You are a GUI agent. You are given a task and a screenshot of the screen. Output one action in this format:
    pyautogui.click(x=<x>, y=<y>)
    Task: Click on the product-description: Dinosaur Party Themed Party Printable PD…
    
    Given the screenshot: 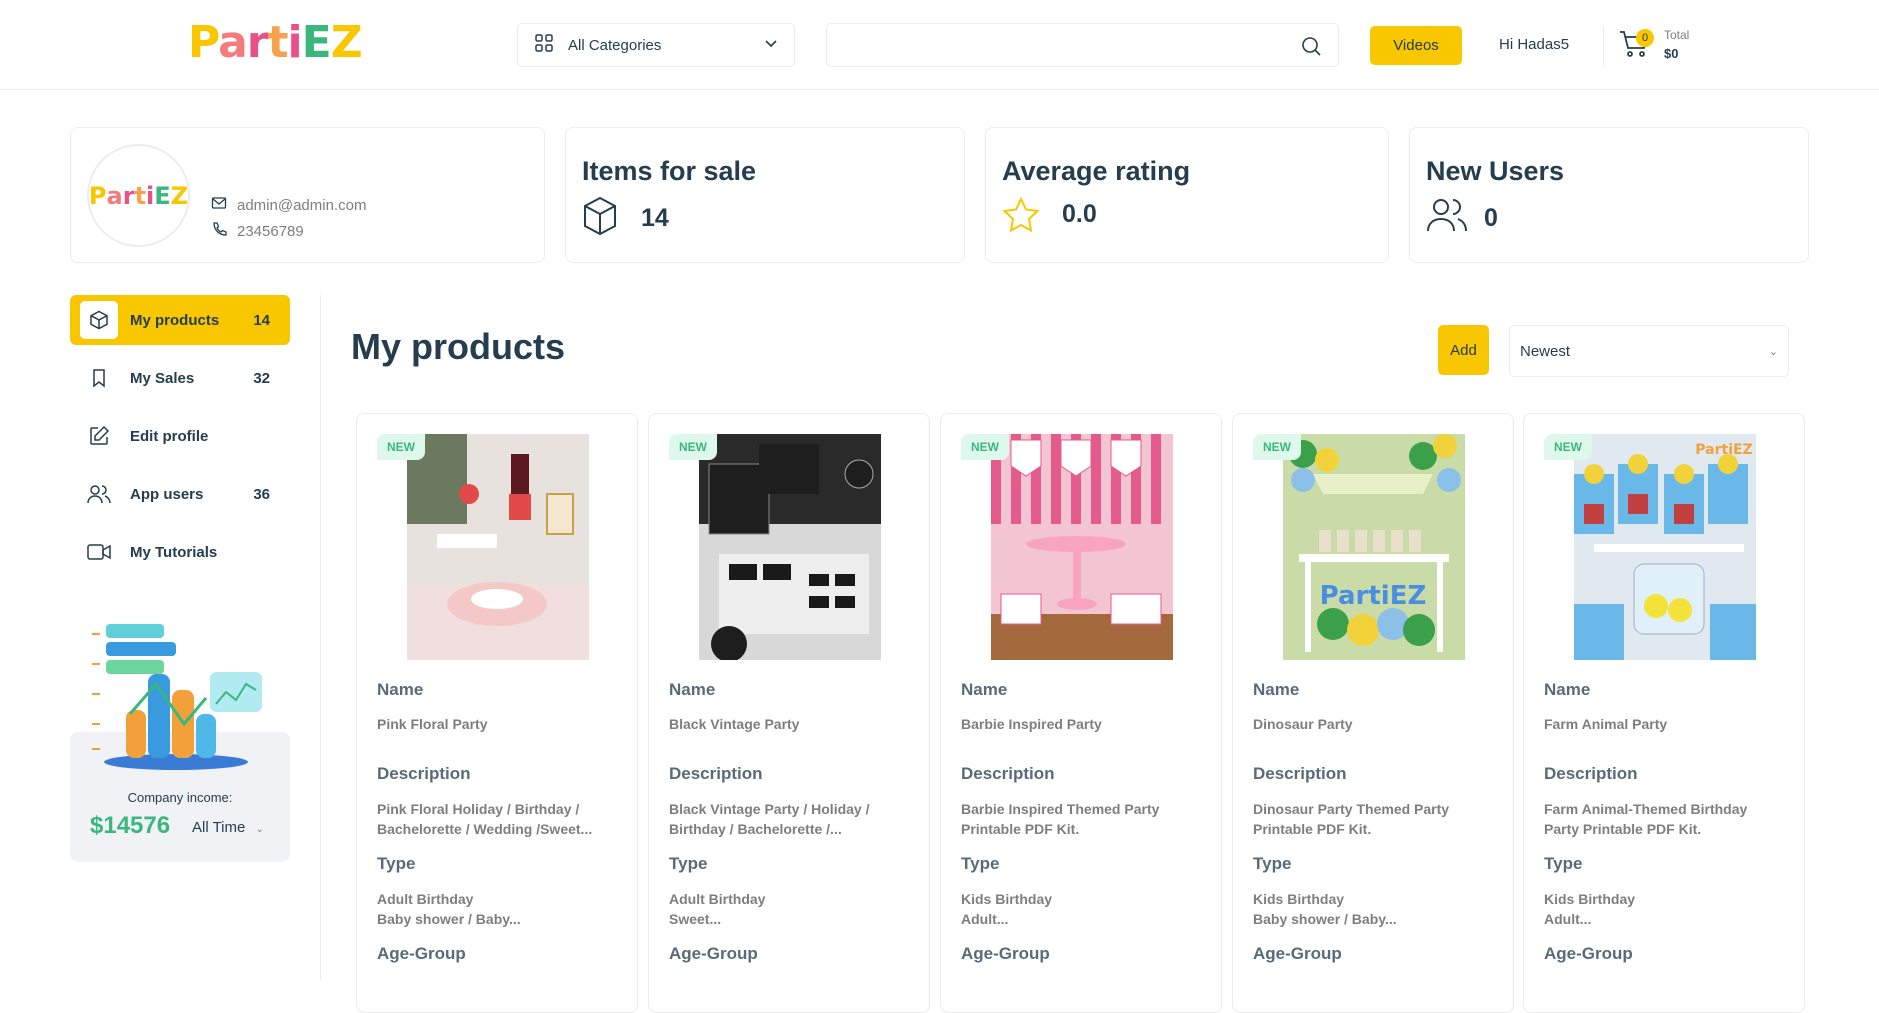 What is the action you would take?
    pyautogui.click(x=1351, y=819)
    